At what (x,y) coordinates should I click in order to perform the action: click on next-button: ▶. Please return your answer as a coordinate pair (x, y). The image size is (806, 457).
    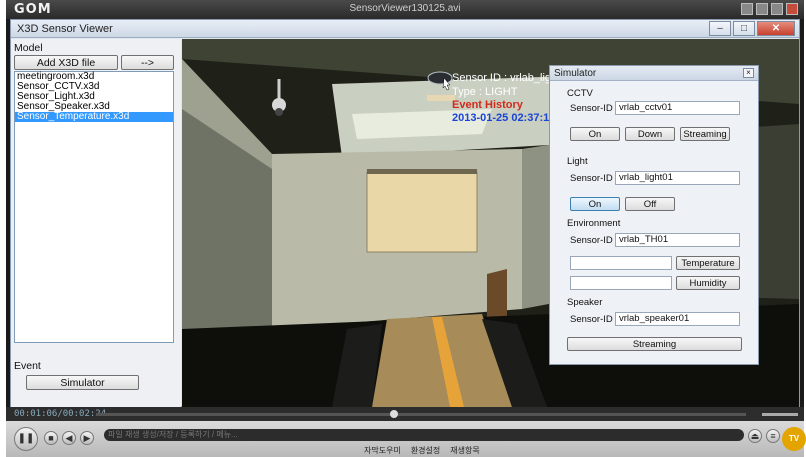
    Looking at the image, I should click on (87, 438).